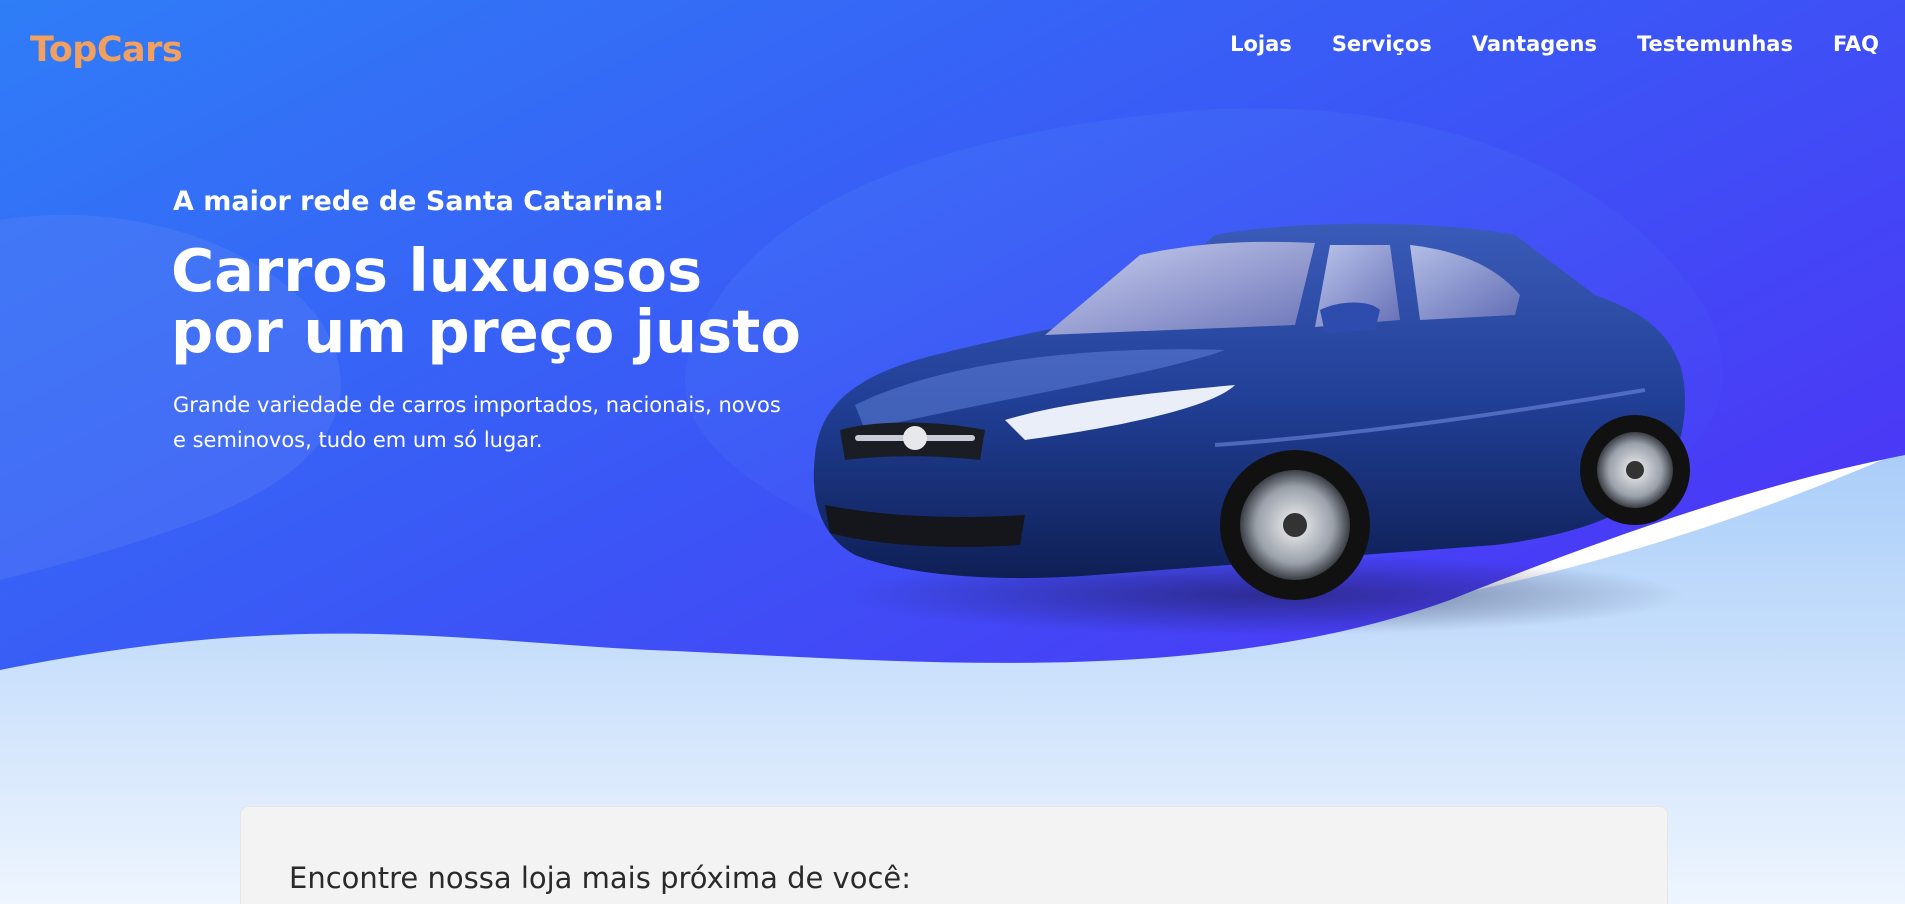 This screenshot has width=1905, height=904. I want to click on brand-logo: TopCars, so click(106, 50).